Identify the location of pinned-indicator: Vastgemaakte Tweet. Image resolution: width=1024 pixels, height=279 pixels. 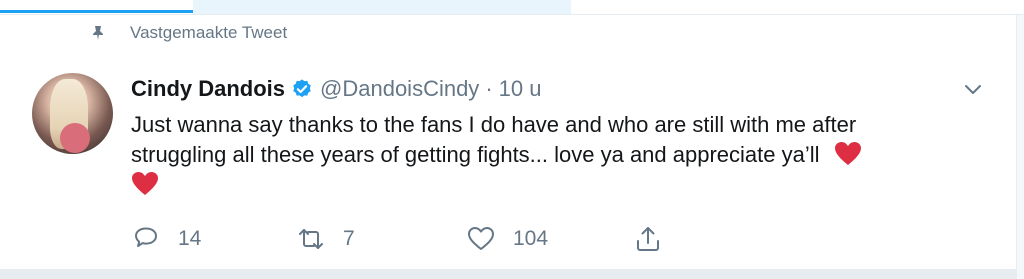
(188, 33).